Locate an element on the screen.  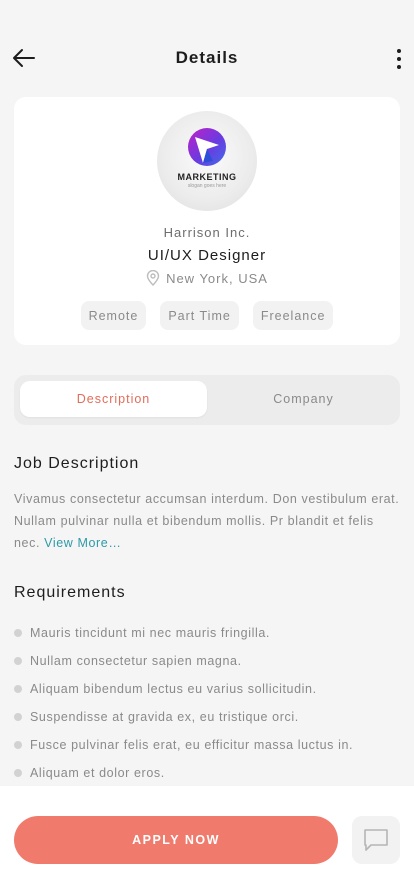
company-name: Harrison Inc. is located at coordinates (207, 232).